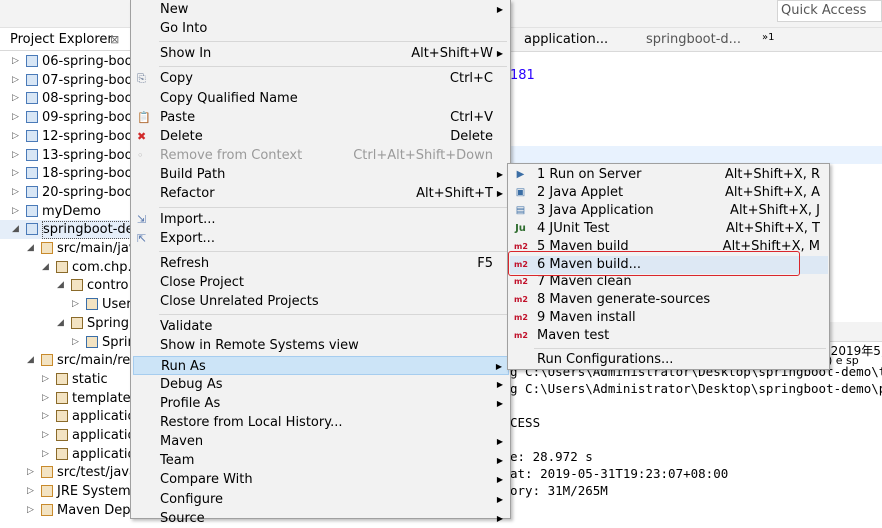  I want to click on tree-item: ▷ 06-spring-boot, so click(65, 61).